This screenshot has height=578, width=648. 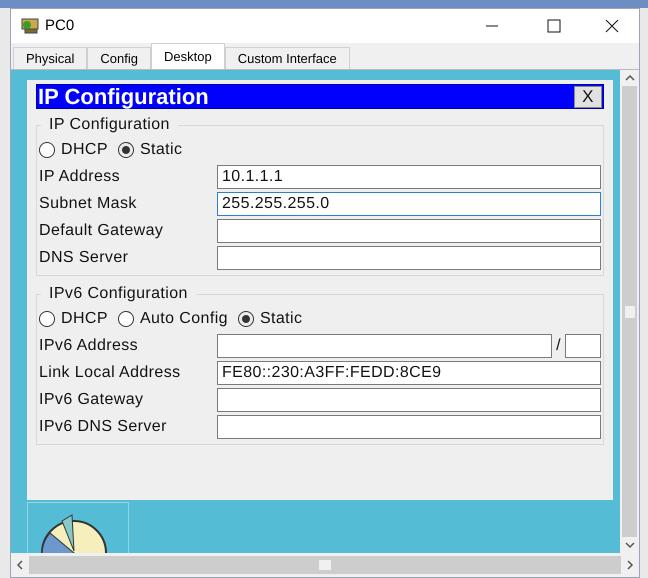 I want to click on close-icon, so click(x=612, y=26).